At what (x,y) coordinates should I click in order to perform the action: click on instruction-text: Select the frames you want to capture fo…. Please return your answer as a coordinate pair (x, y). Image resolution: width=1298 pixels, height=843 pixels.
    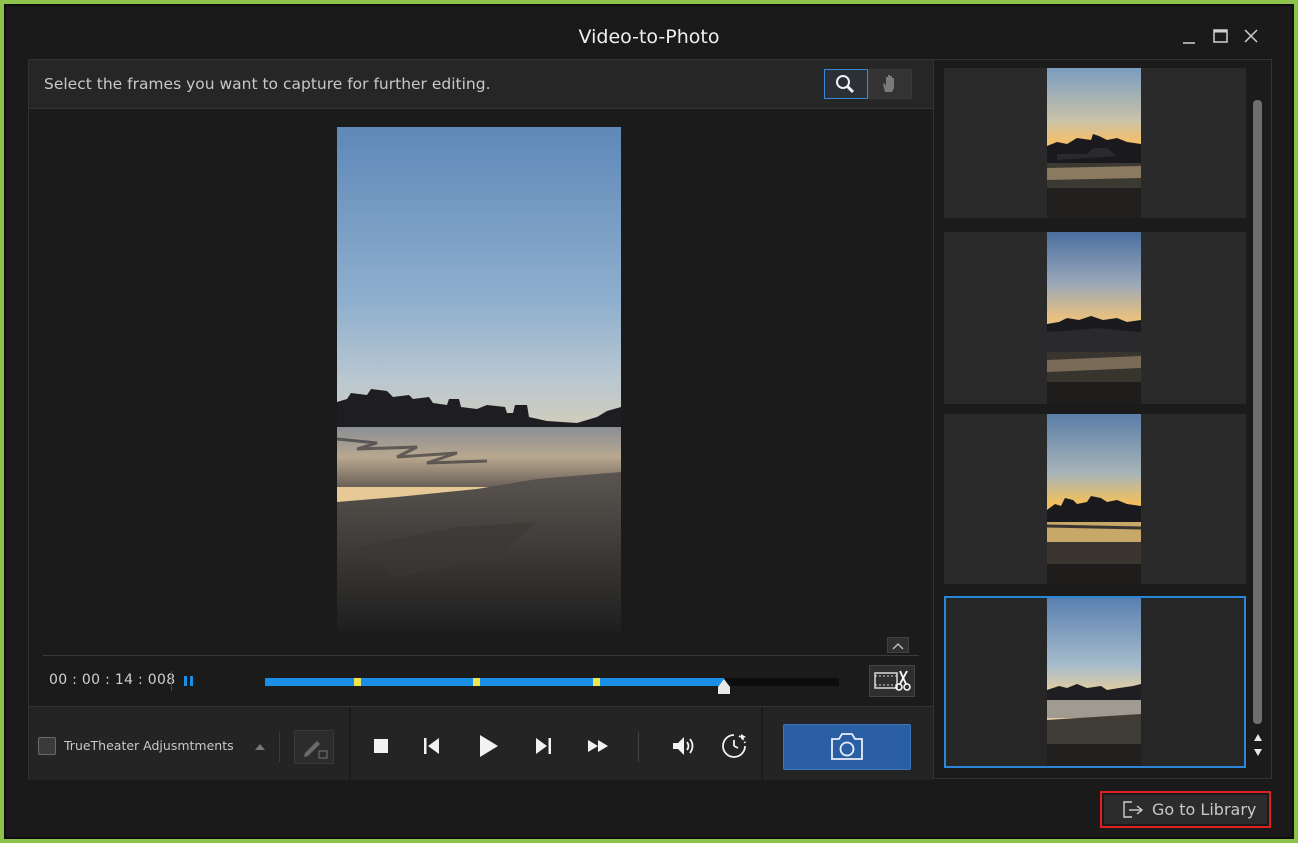
    Looking at the image, I should click on (267, 84).